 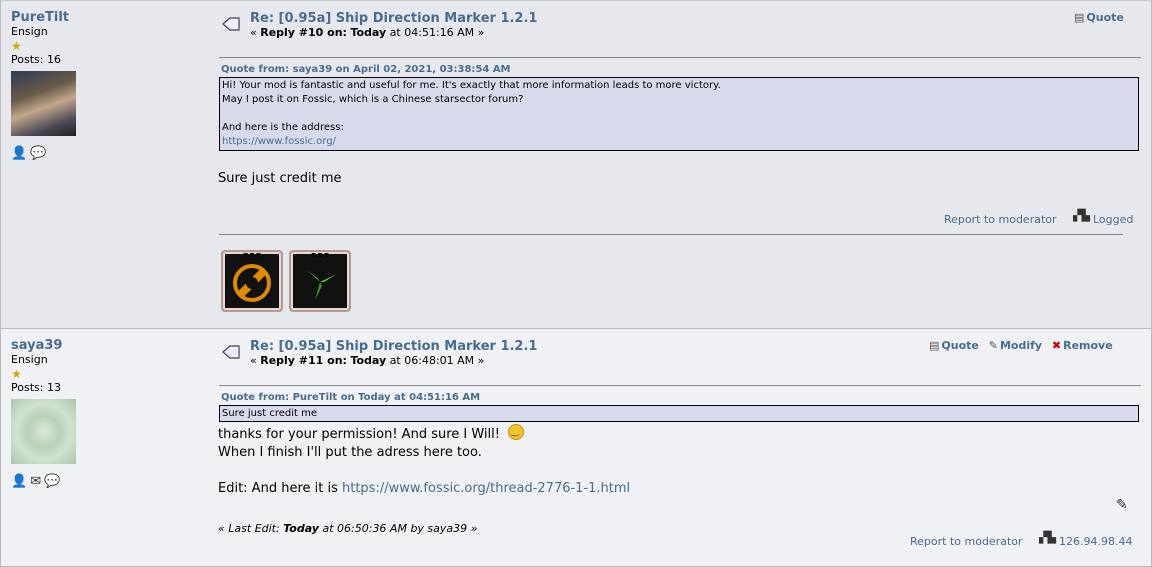 What do you see at coordinates (398, 528) in the screenshot?
I see `last-edit-rest: at 06:50:36 AM by saya39 »` at bounding box center [398, 528].